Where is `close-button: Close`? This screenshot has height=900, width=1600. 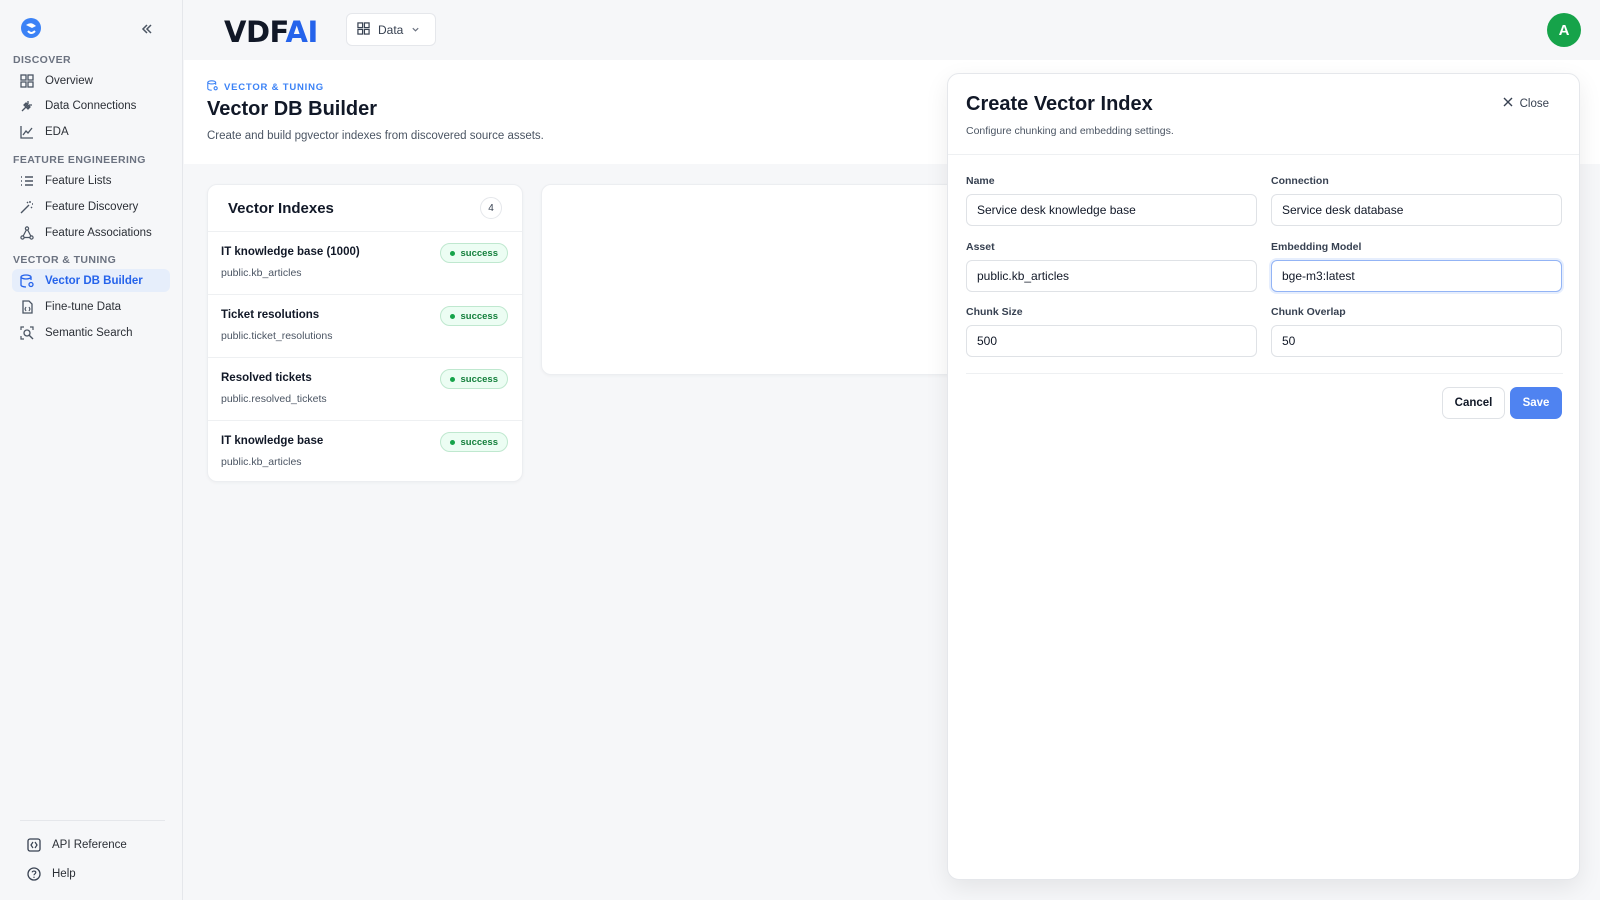
close-button: Close is located at coordinates (1526, 103).